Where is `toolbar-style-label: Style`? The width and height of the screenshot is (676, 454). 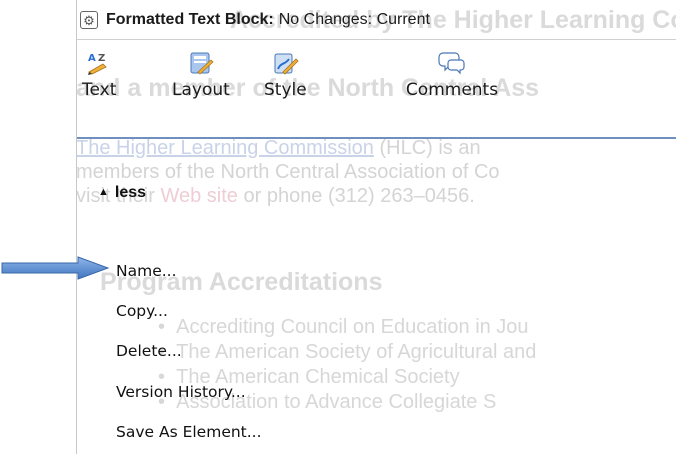 toolbar-style-label: Style is located at coordinates (285, 90).